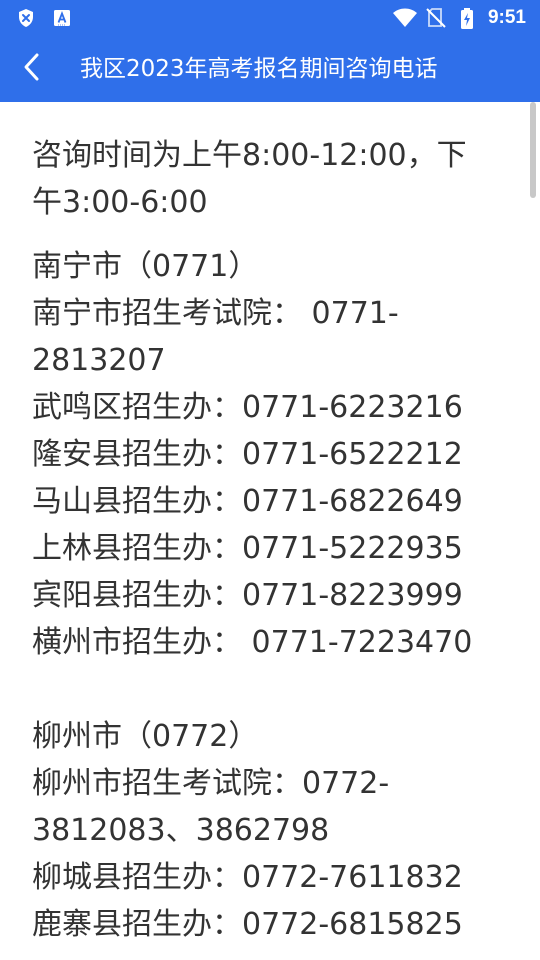 This screenshot has height=960, width=540. Describe the element at coordinates (247, 548) in the screenshot. I see `contact-line: 上林县招生办：0771-5222935` at that location.